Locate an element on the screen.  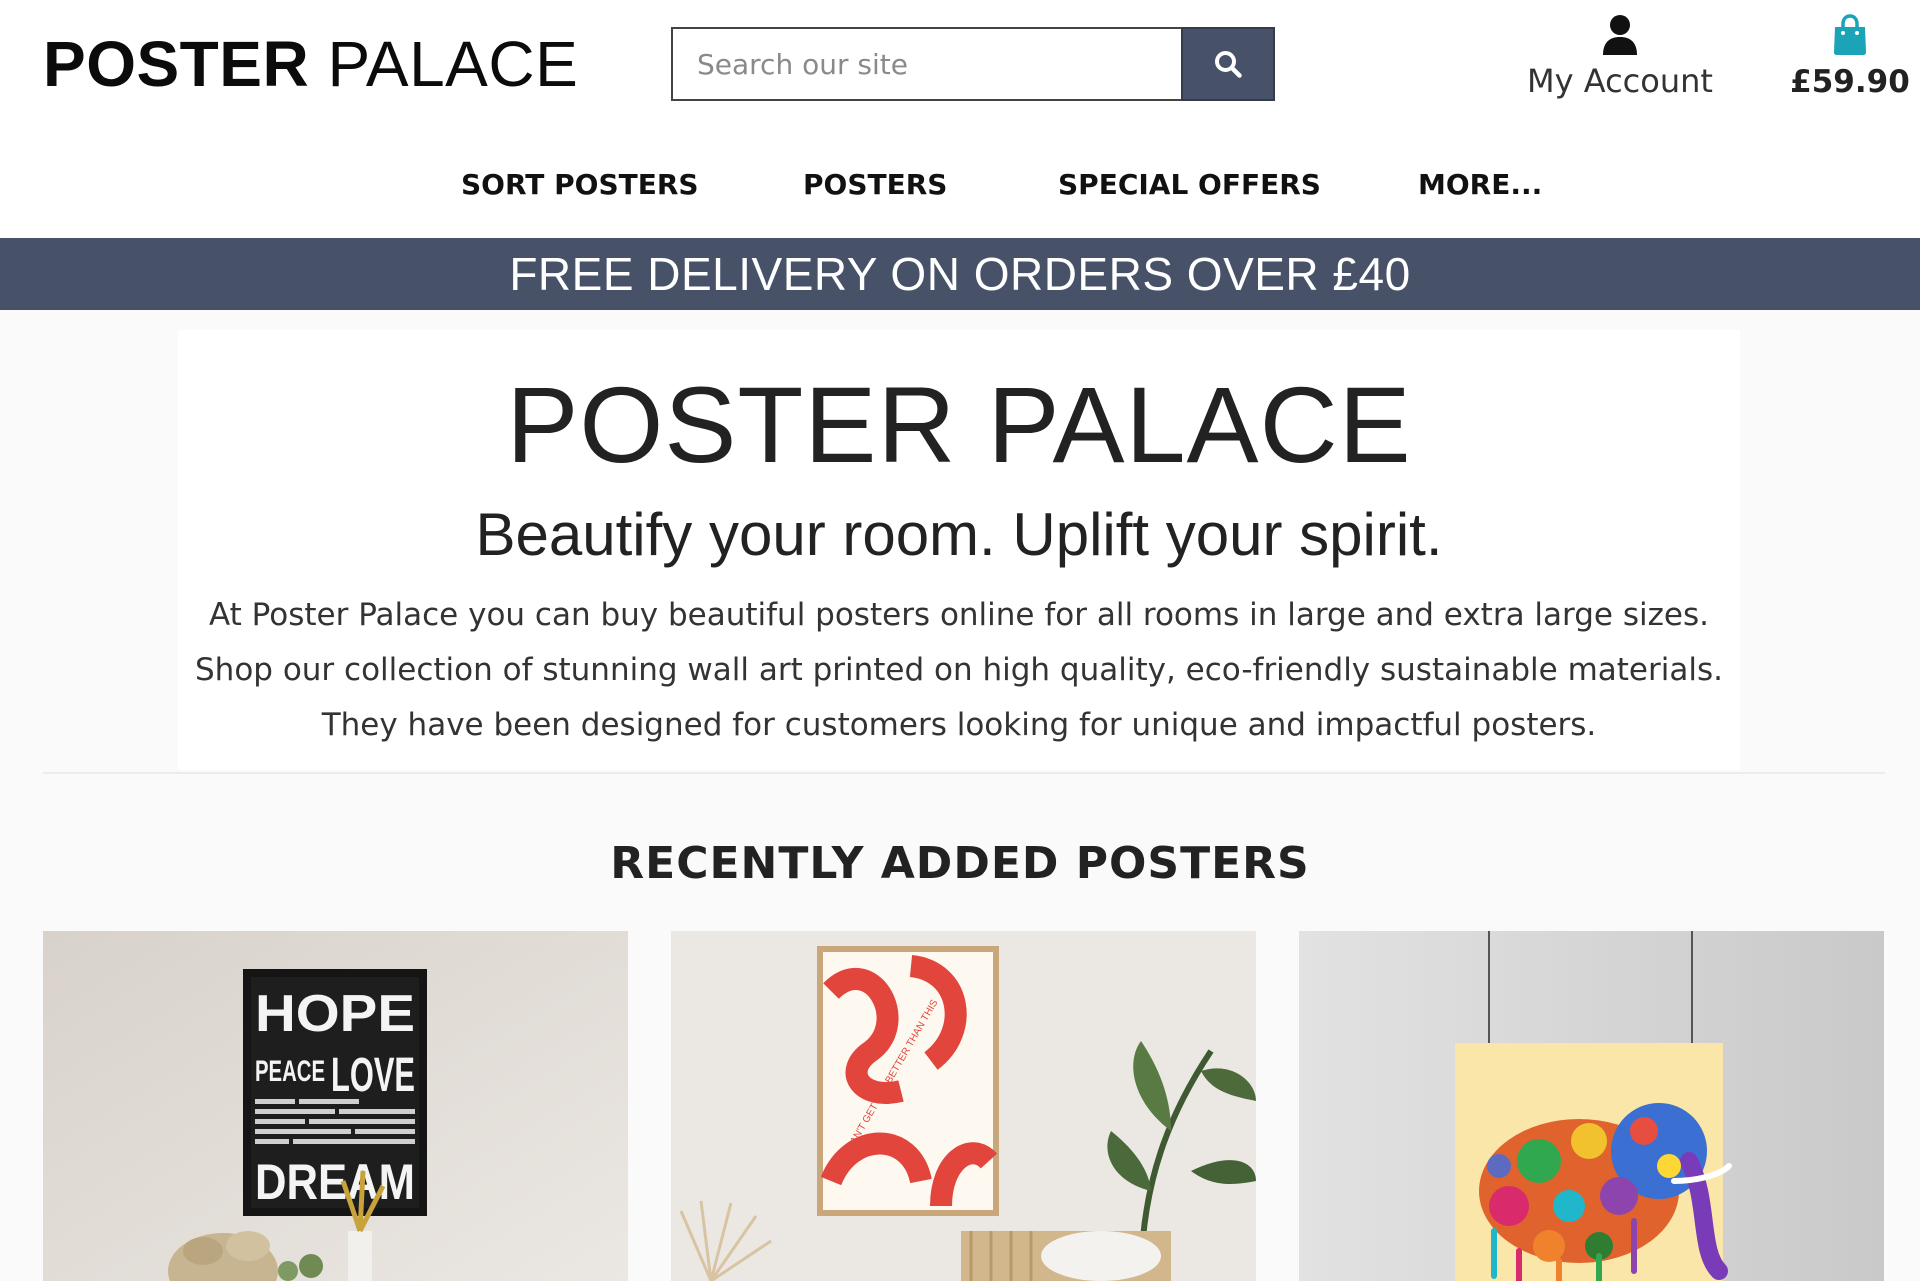
typography-poster-image: HOPE PEACE LOVE DREAM is located at coordinates (335, 1106).